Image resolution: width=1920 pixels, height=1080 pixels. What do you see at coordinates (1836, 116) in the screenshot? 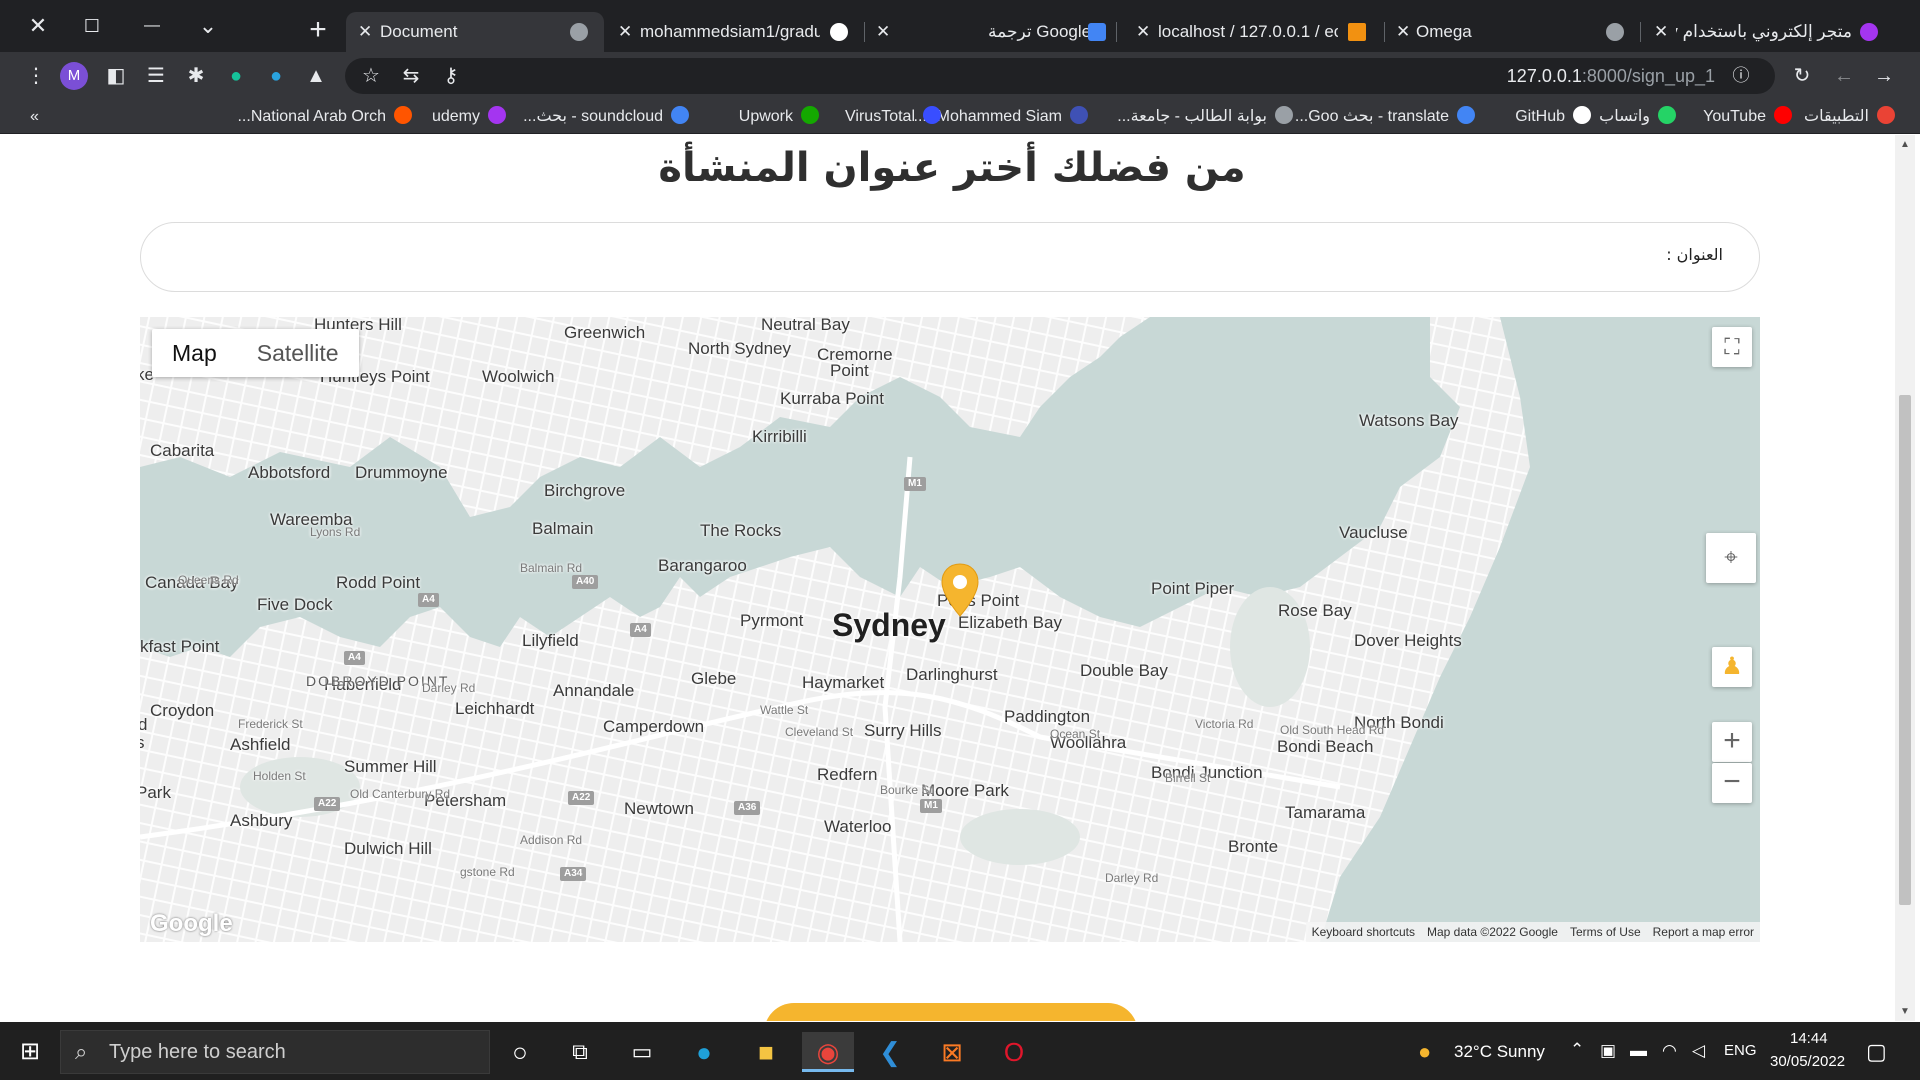
I see `bookmark-label: التطبيقات` at bounding box center [1836, 116].